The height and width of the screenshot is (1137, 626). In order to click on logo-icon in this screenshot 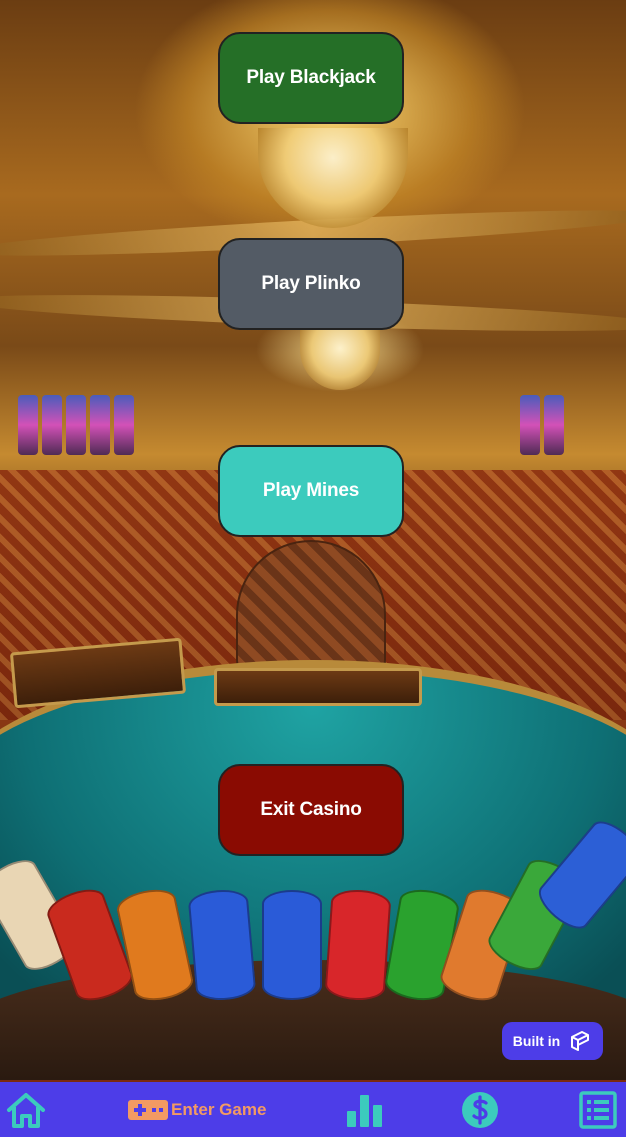, I will do `click(580, 1041)`.